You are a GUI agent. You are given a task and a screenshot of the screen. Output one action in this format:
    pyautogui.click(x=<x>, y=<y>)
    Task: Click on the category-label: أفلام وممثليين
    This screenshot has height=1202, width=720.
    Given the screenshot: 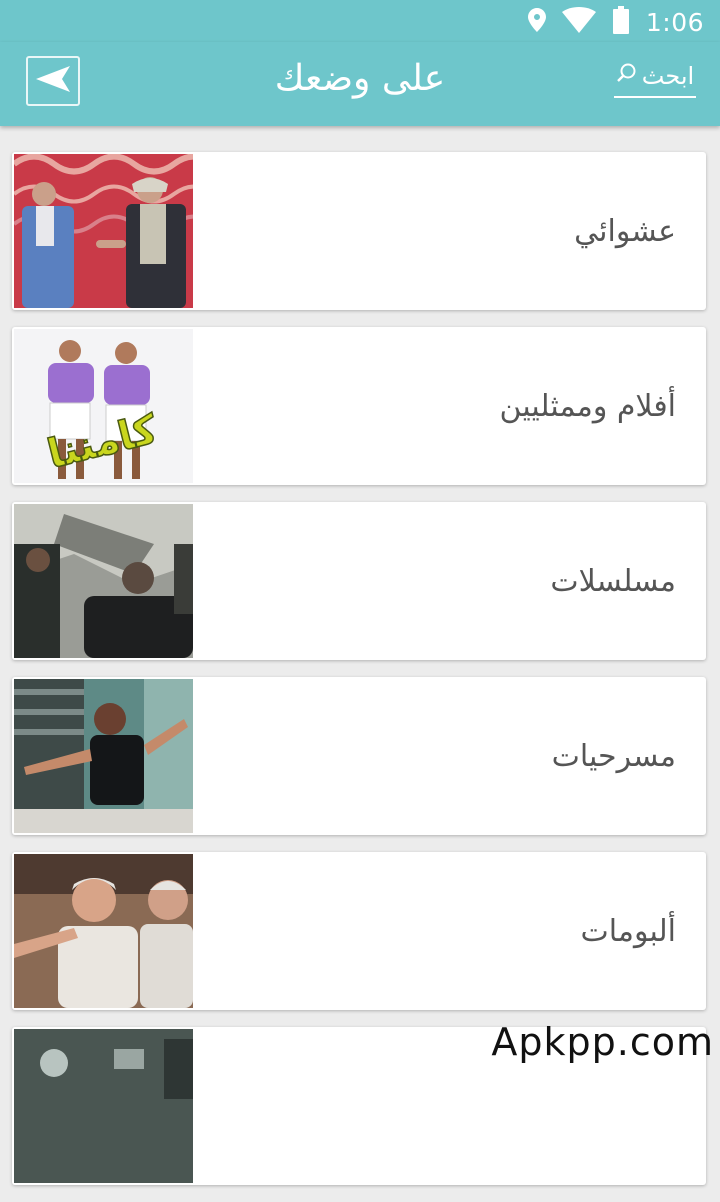 What is the action you would take?
    pyautogui.click(x=587, y=406)
    